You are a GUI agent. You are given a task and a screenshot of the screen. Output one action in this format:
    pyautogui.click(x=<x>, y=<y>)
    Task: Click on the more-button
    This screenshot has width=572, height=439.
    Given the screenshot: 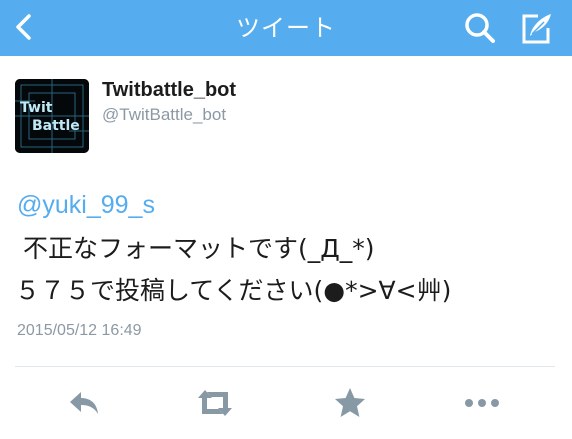 What is the action you would take?
    pyautogui.click(x=480, y=403)
    